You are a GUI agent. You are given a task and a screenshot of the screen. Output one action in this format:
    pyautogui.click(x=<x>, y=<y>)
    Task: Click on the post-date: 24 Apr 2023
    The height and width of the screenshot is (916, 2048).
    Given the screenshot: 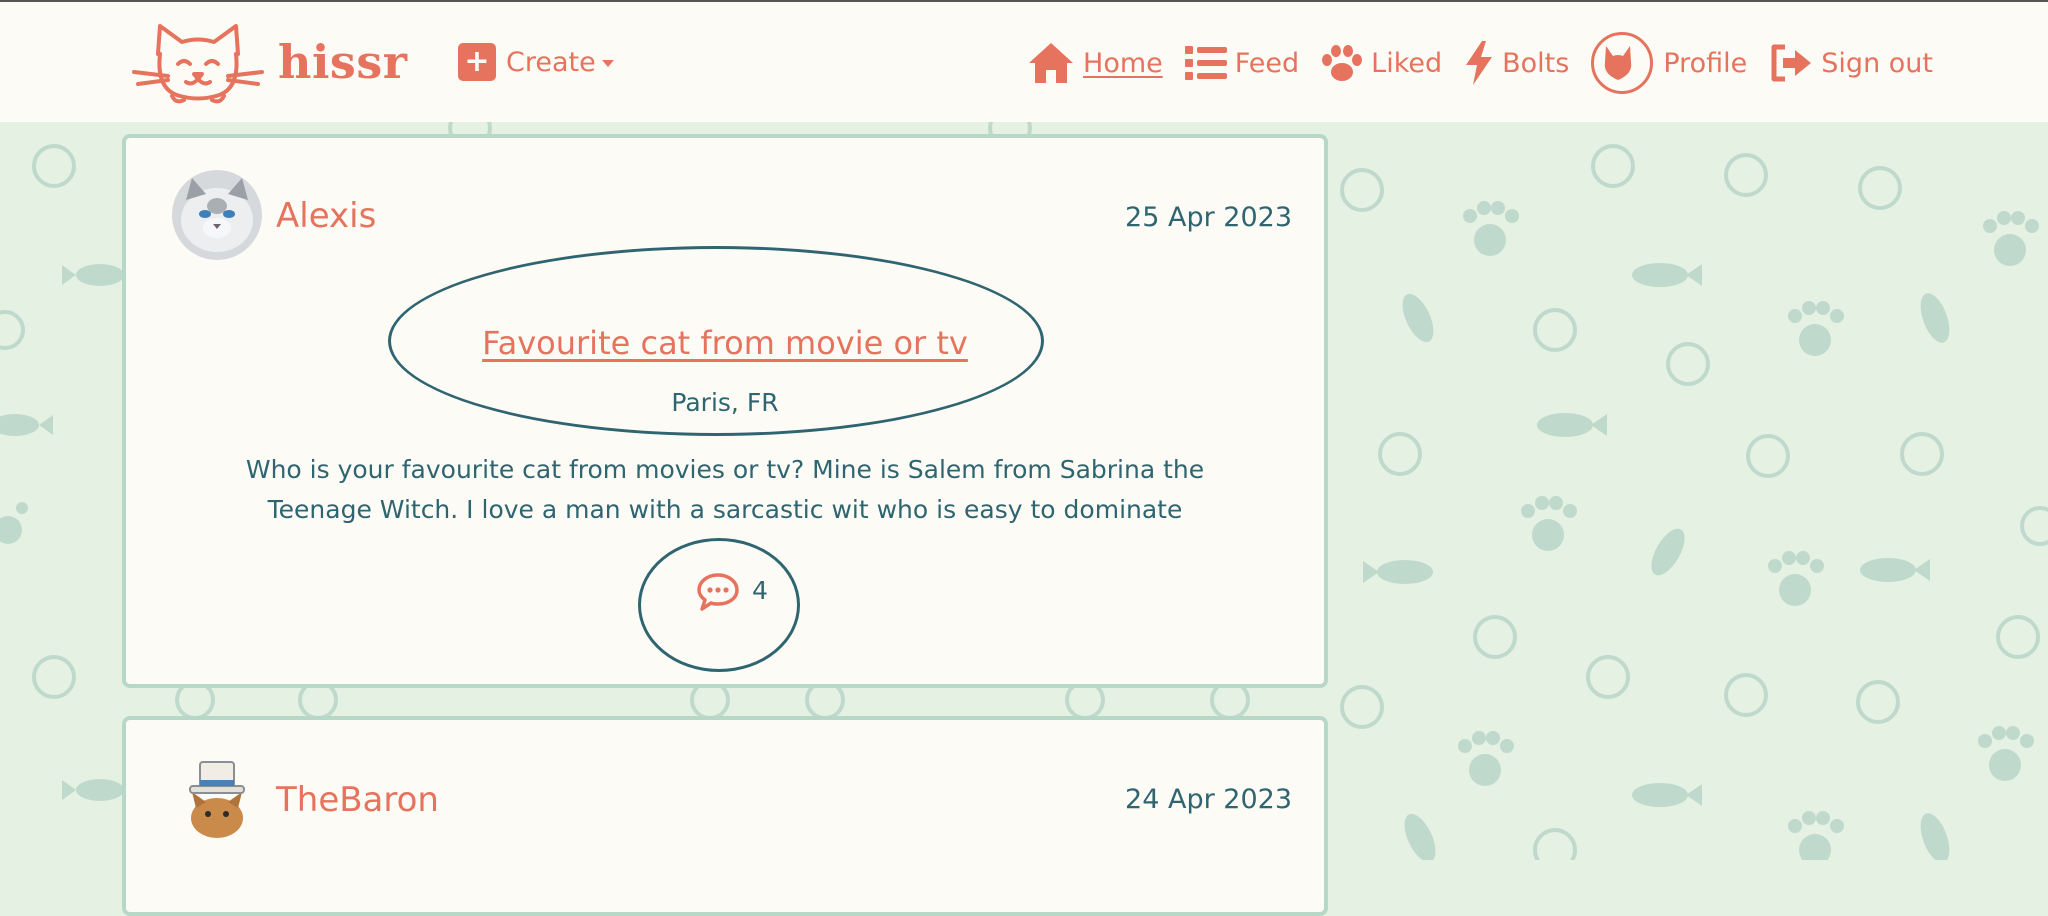 What is the action you would take?
    pyautogui.click(x=1208, y=799)
    